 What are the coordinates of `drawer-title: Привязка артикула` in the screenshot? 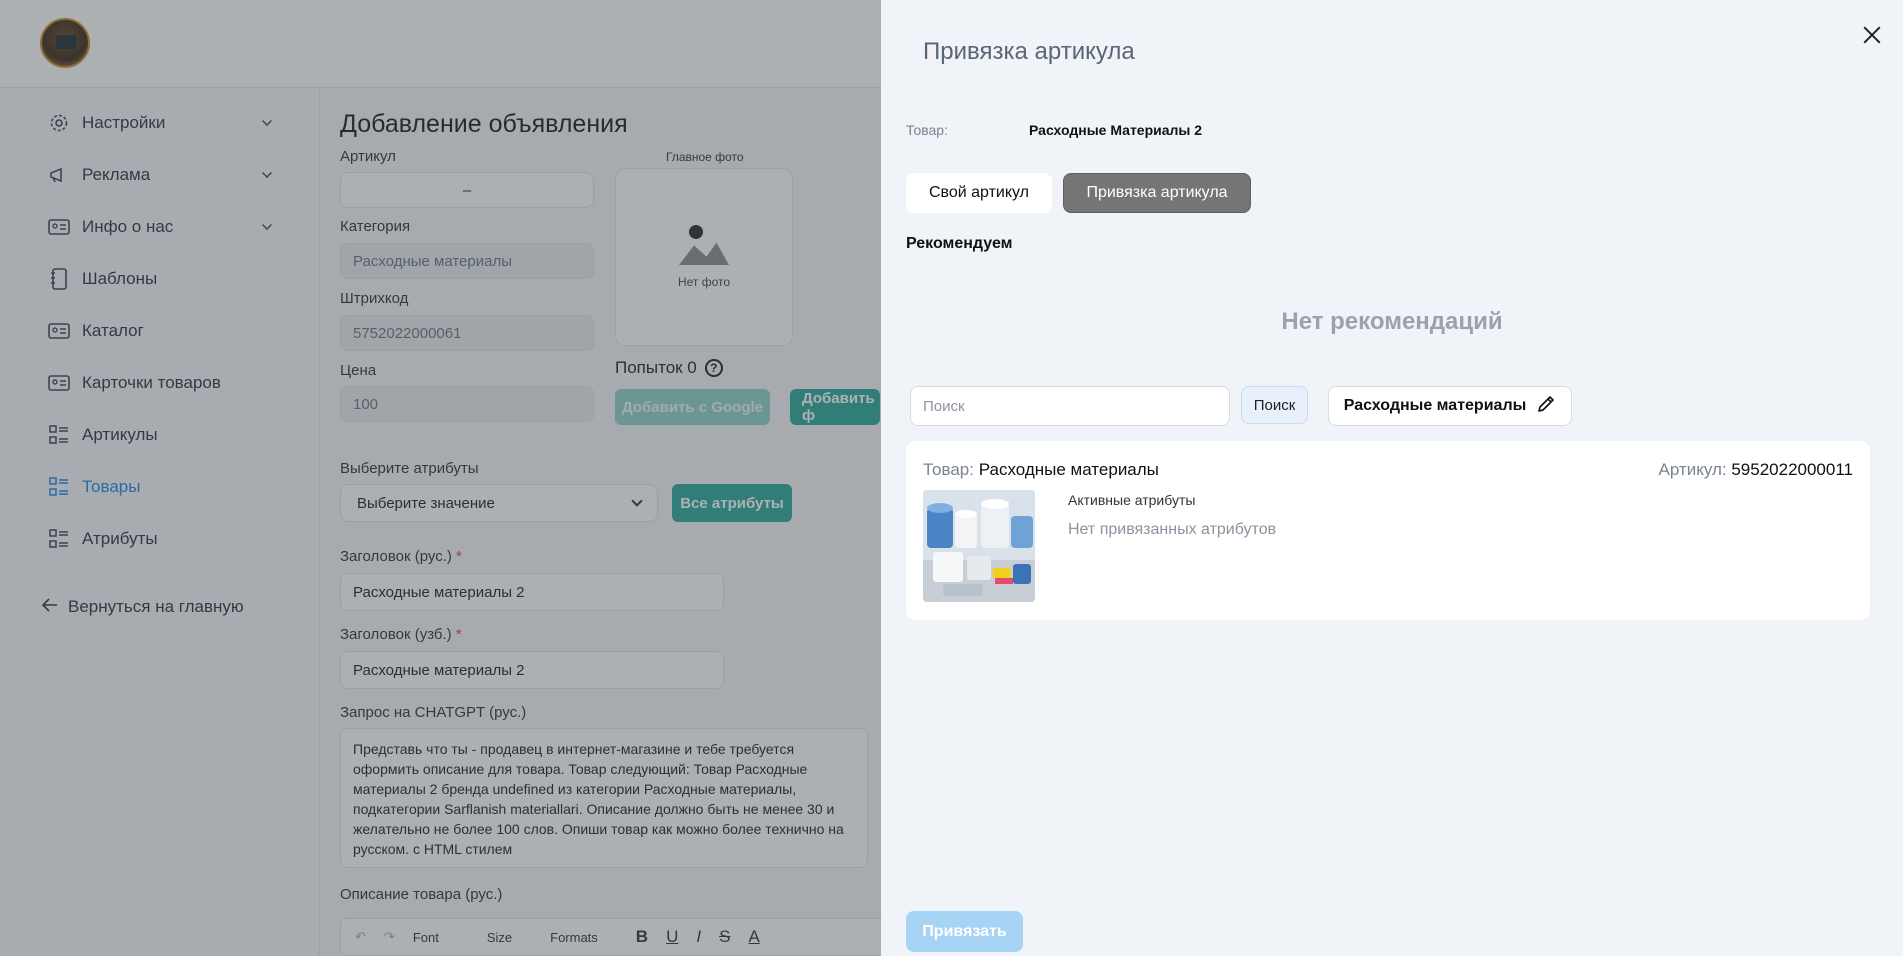 It's located at (1029, 51).